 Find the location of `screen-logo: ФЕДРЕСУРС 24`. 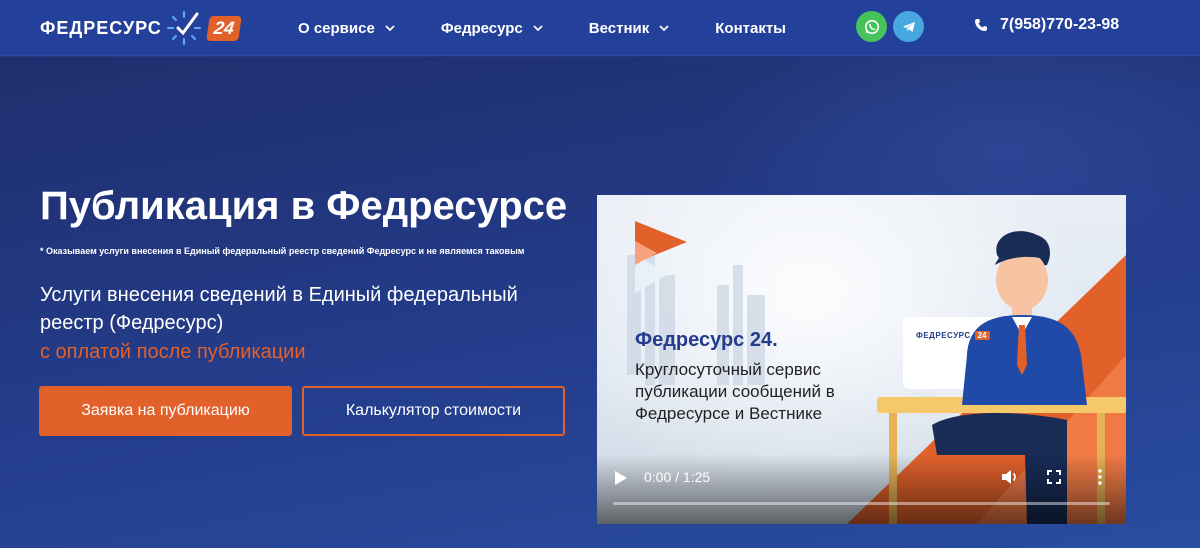

screen-logo: ФЕДРЕСУРС 24 is located at coordinates (953, 335).